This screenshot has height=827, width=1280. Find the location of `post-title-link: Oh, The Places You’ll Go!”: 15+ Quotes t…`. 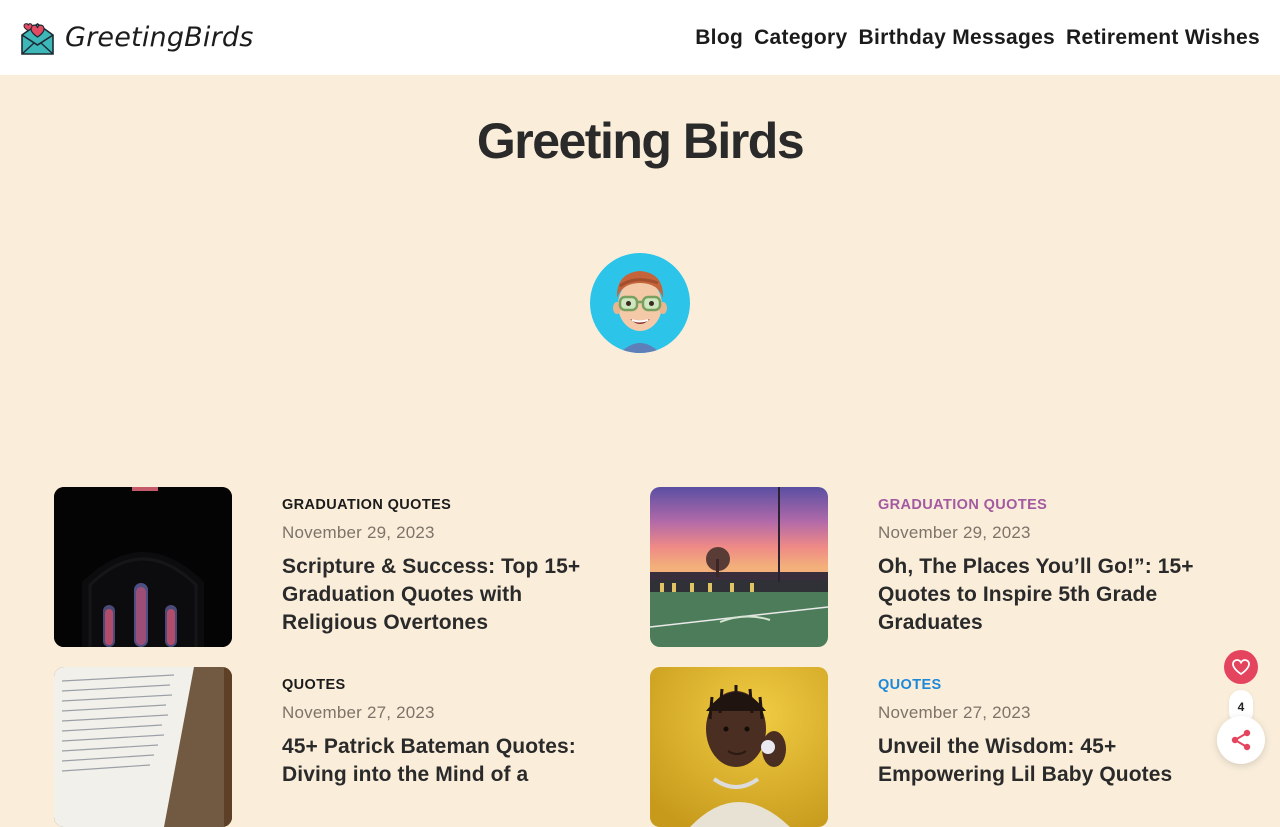

post-title-link: Oh, The Places You’ll Go!”: 15+ Quotes t… is located at coordinates (1038, 595).